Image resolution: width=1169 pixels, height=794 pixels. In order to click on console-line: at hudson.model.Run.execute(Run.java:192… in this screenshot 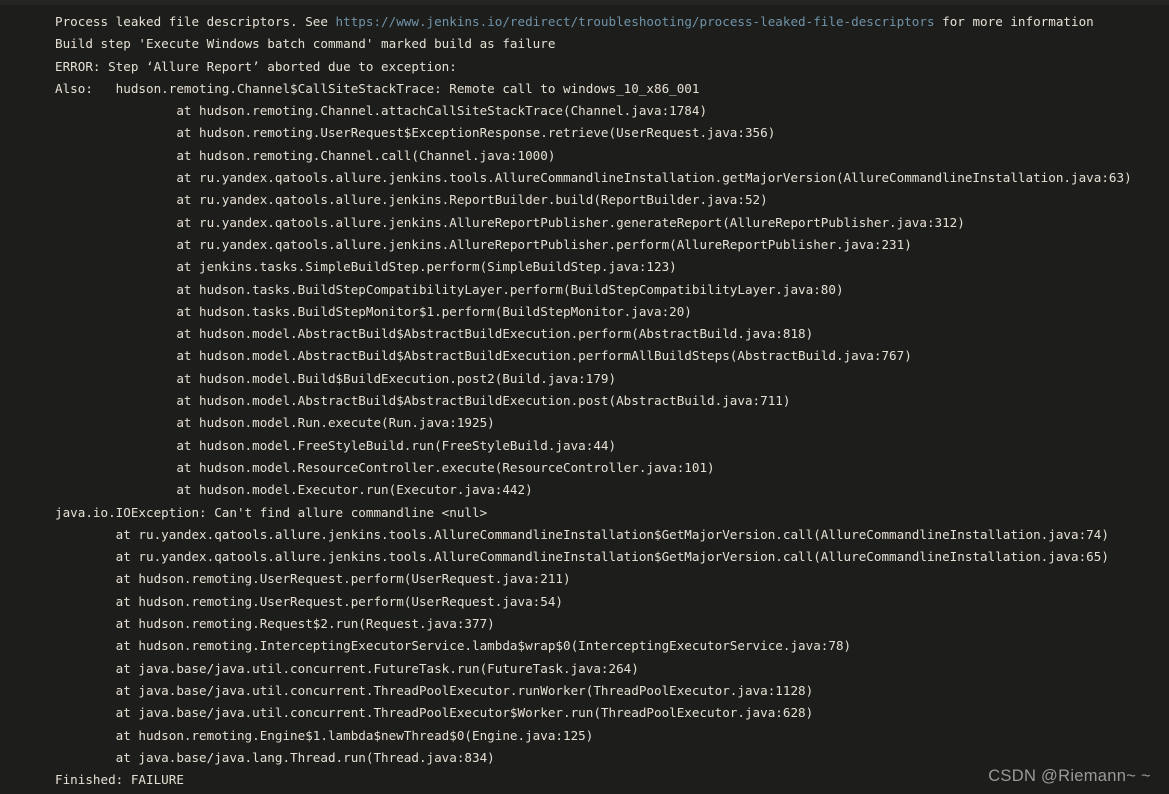, I will do `click(275, 423)`.